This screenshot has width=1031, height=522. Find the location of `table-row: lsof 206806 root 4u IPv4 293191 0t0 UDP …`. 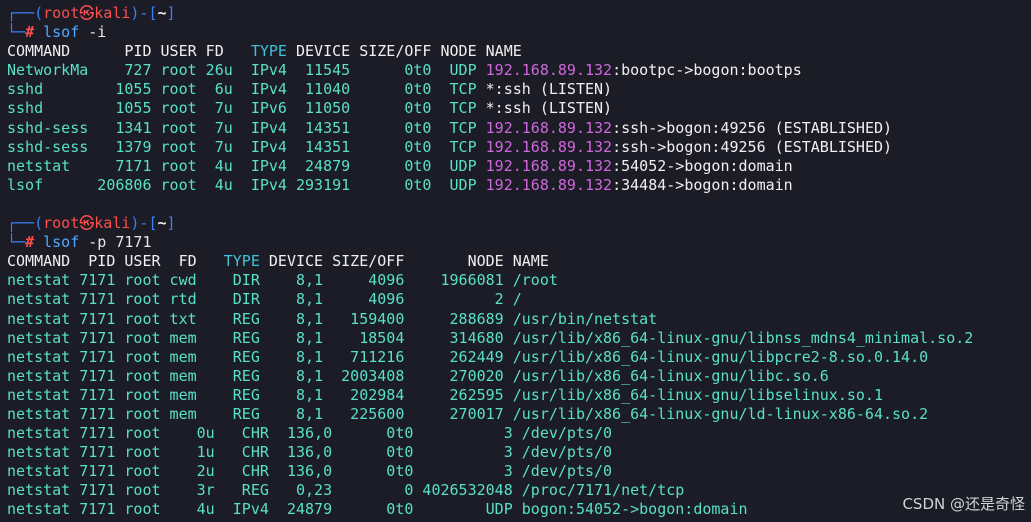

table-row: lsof 206806 root 4u IPv4 293191 0t0 UDP … is located at coordinates (400, 184).